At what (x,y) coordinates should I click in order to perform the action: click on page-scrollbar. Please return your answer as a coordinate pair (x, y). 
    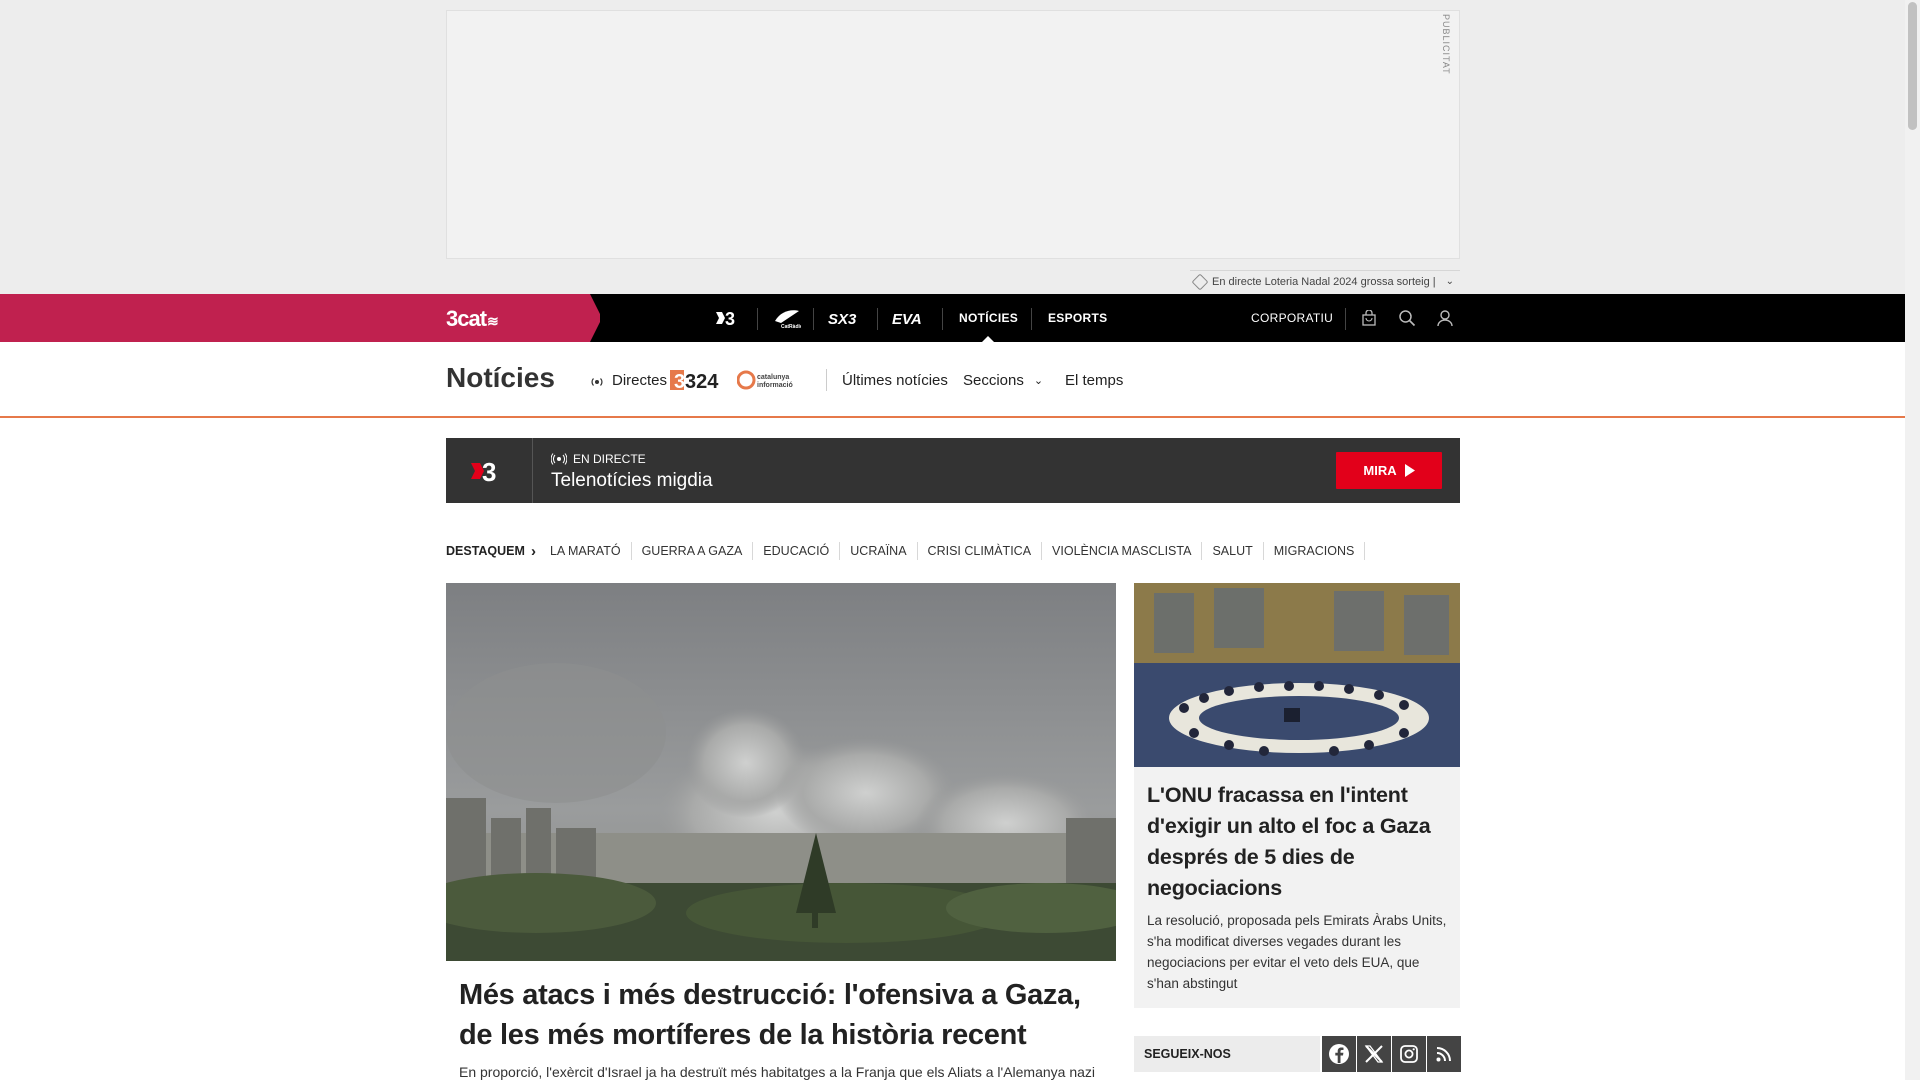
    Looking at the image, I should click on (1912, 540).